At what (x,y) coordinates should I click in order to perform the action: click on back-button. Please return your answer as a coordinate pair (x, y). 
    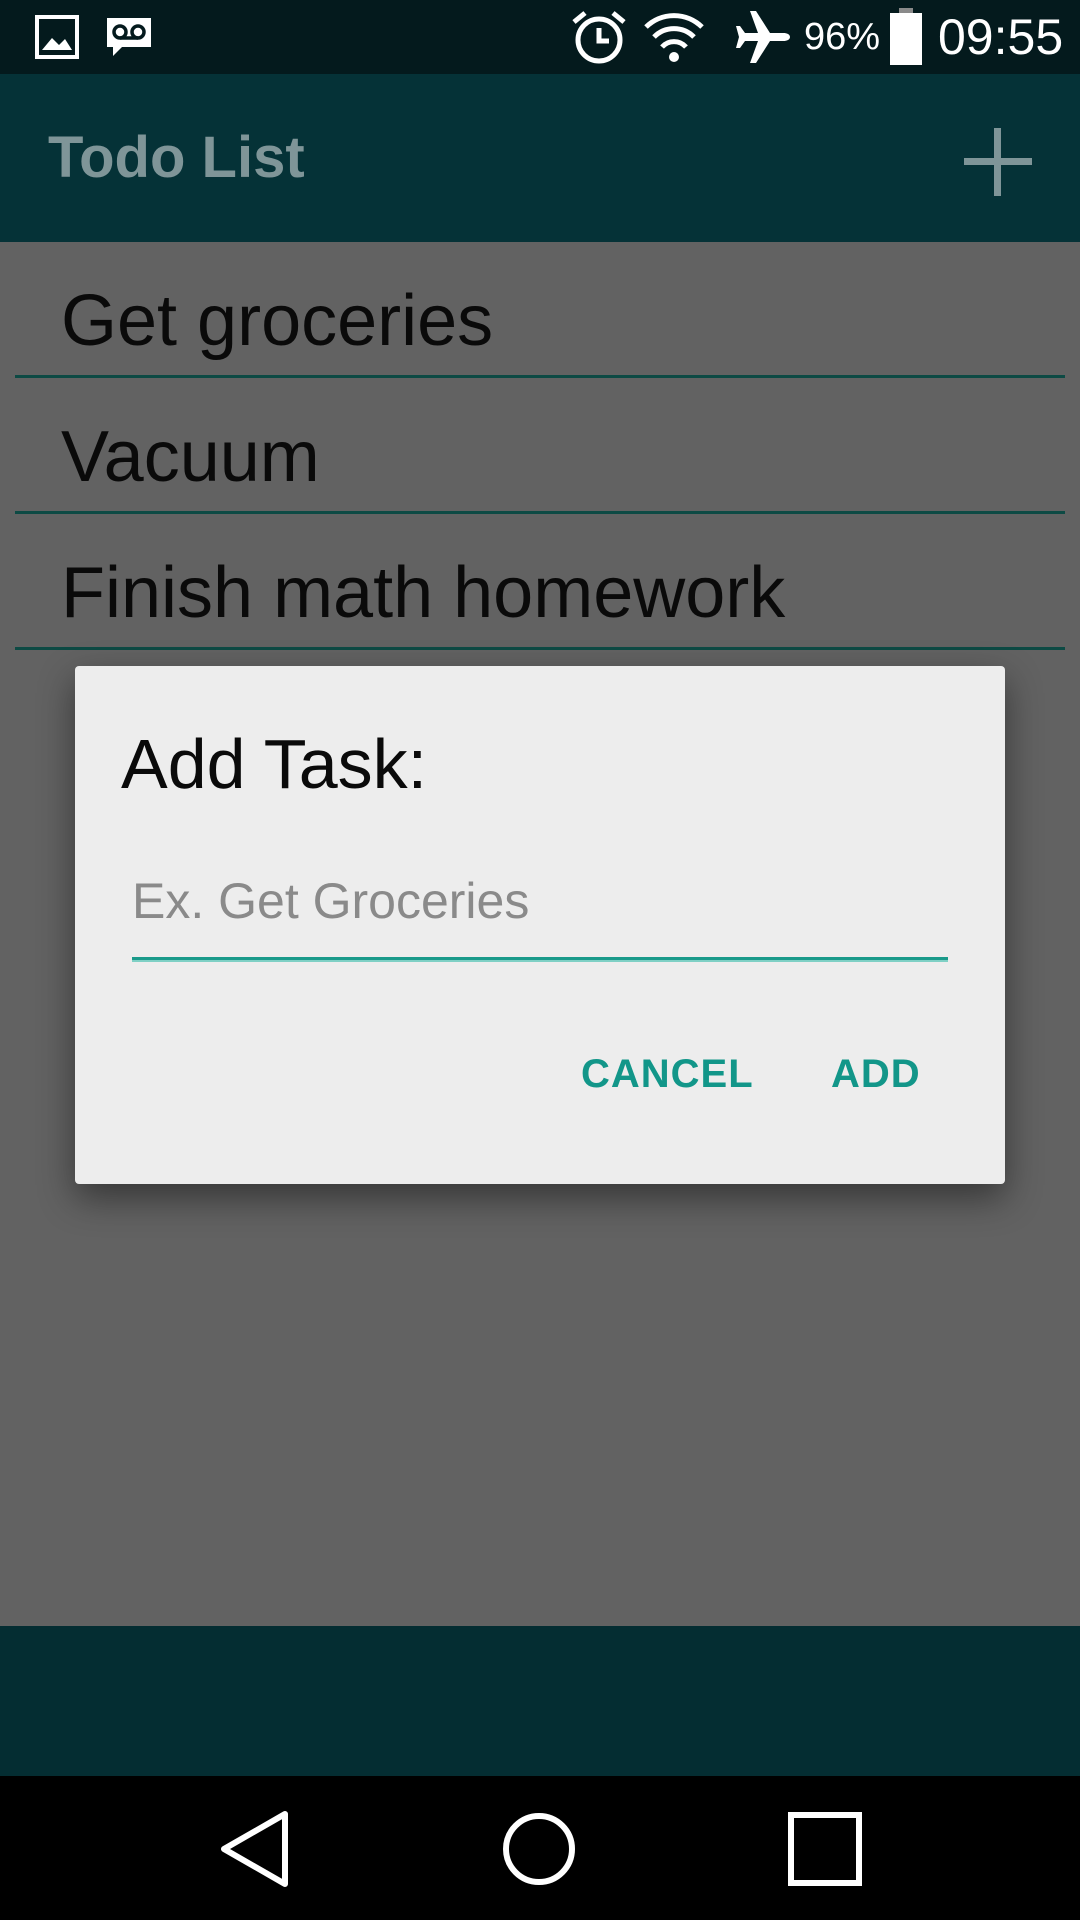
    Looking at the image, I should click on (255, 1849).